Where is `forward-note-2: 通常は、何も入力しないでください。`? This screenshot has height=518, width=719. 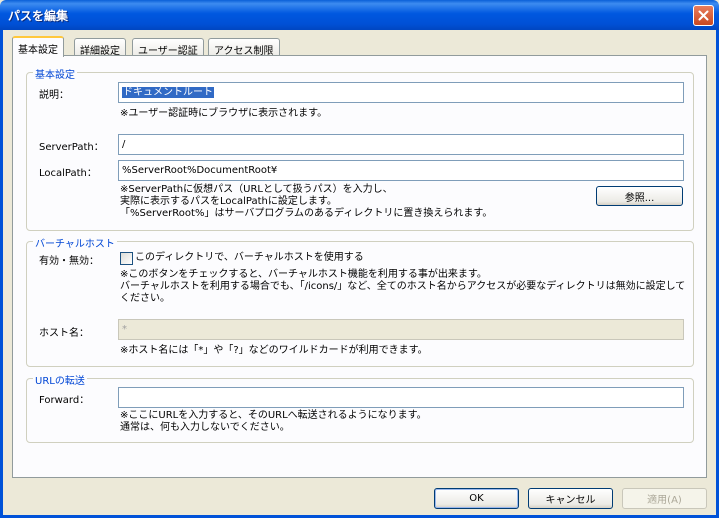
forward-note-2: 通常は、何も入力しないでください。 is located at coordinates (205, 427).